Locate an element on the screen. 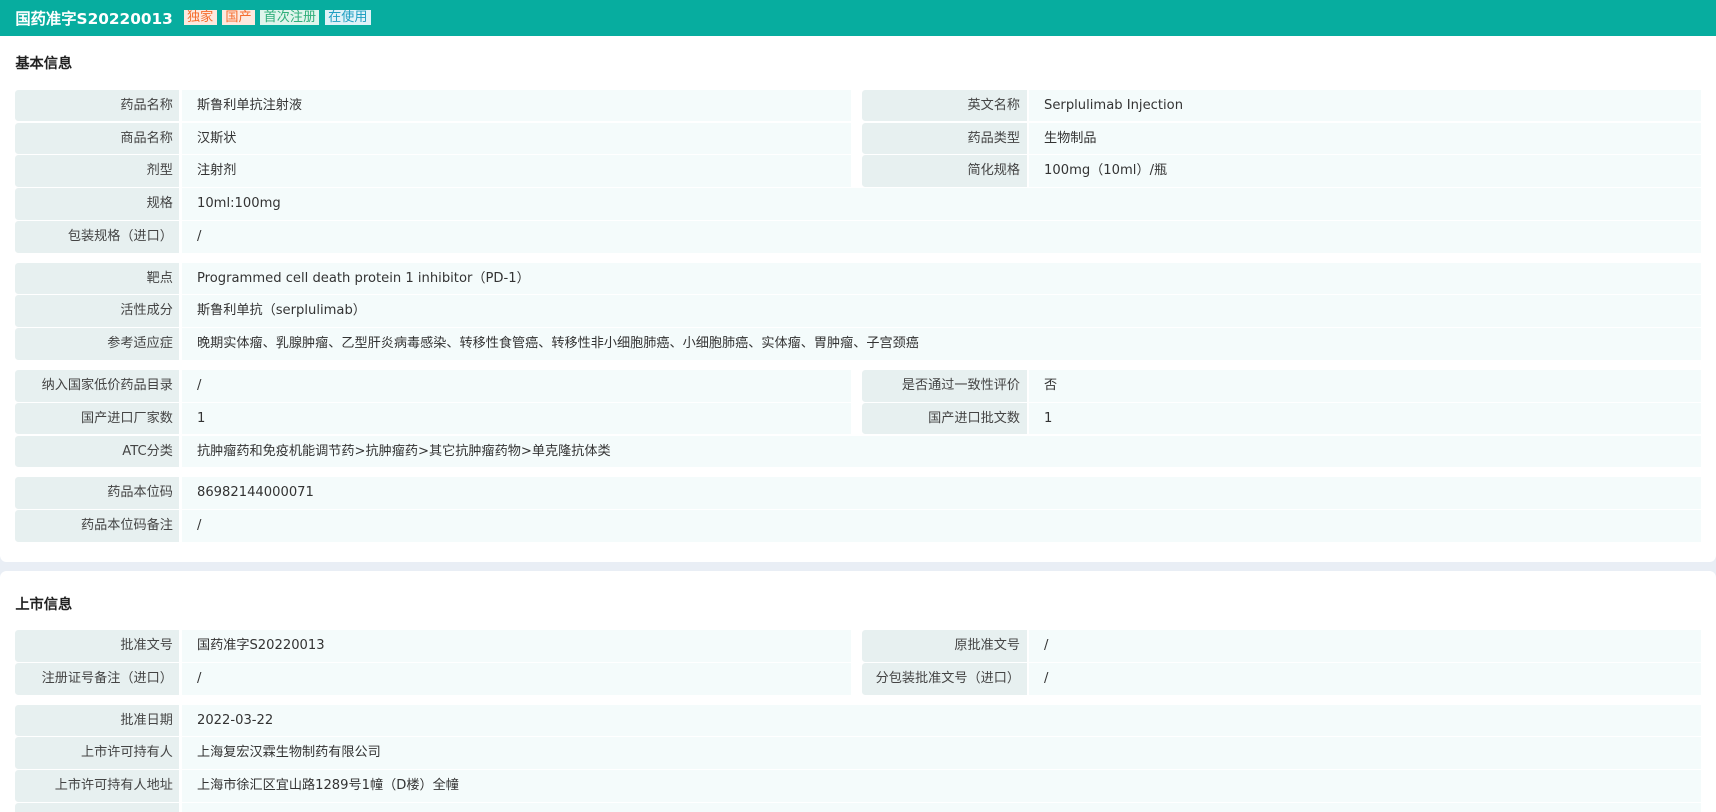 The width and height of the screenshot is (1716, 812). field-label: 简化规格 is located at coordinates (944, 171).